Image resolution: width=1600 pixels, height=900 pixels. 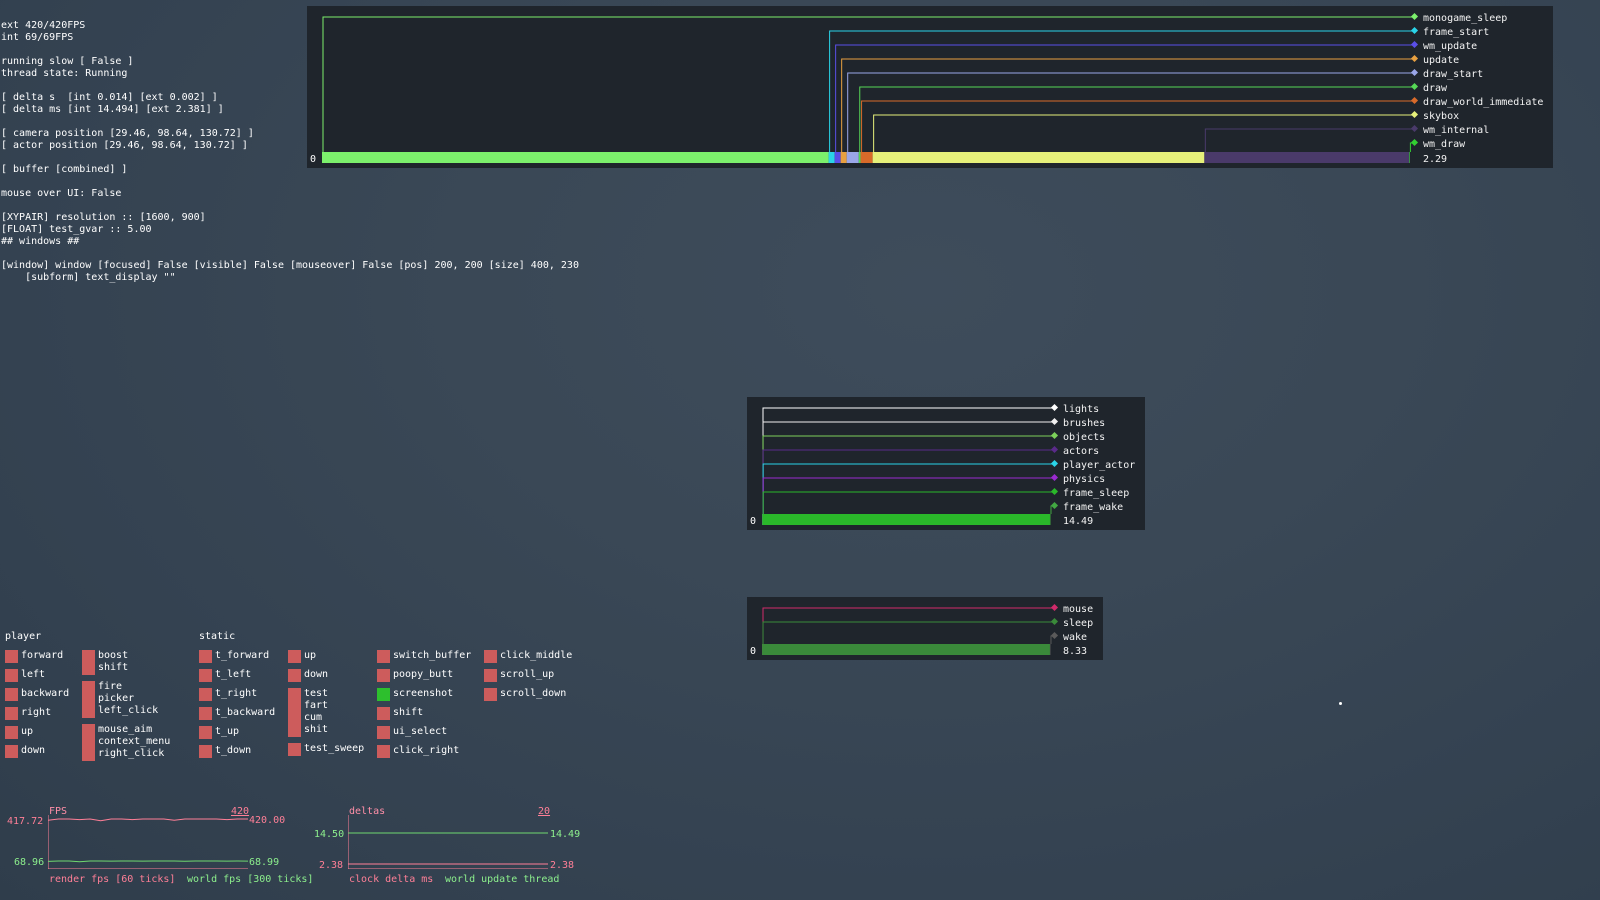 What do you see at coordinates (1483, 102) in the screenshot?
I see `legend-label-draw_world_immediate: draw_world_immediate` at bounding box center [1483, 102].